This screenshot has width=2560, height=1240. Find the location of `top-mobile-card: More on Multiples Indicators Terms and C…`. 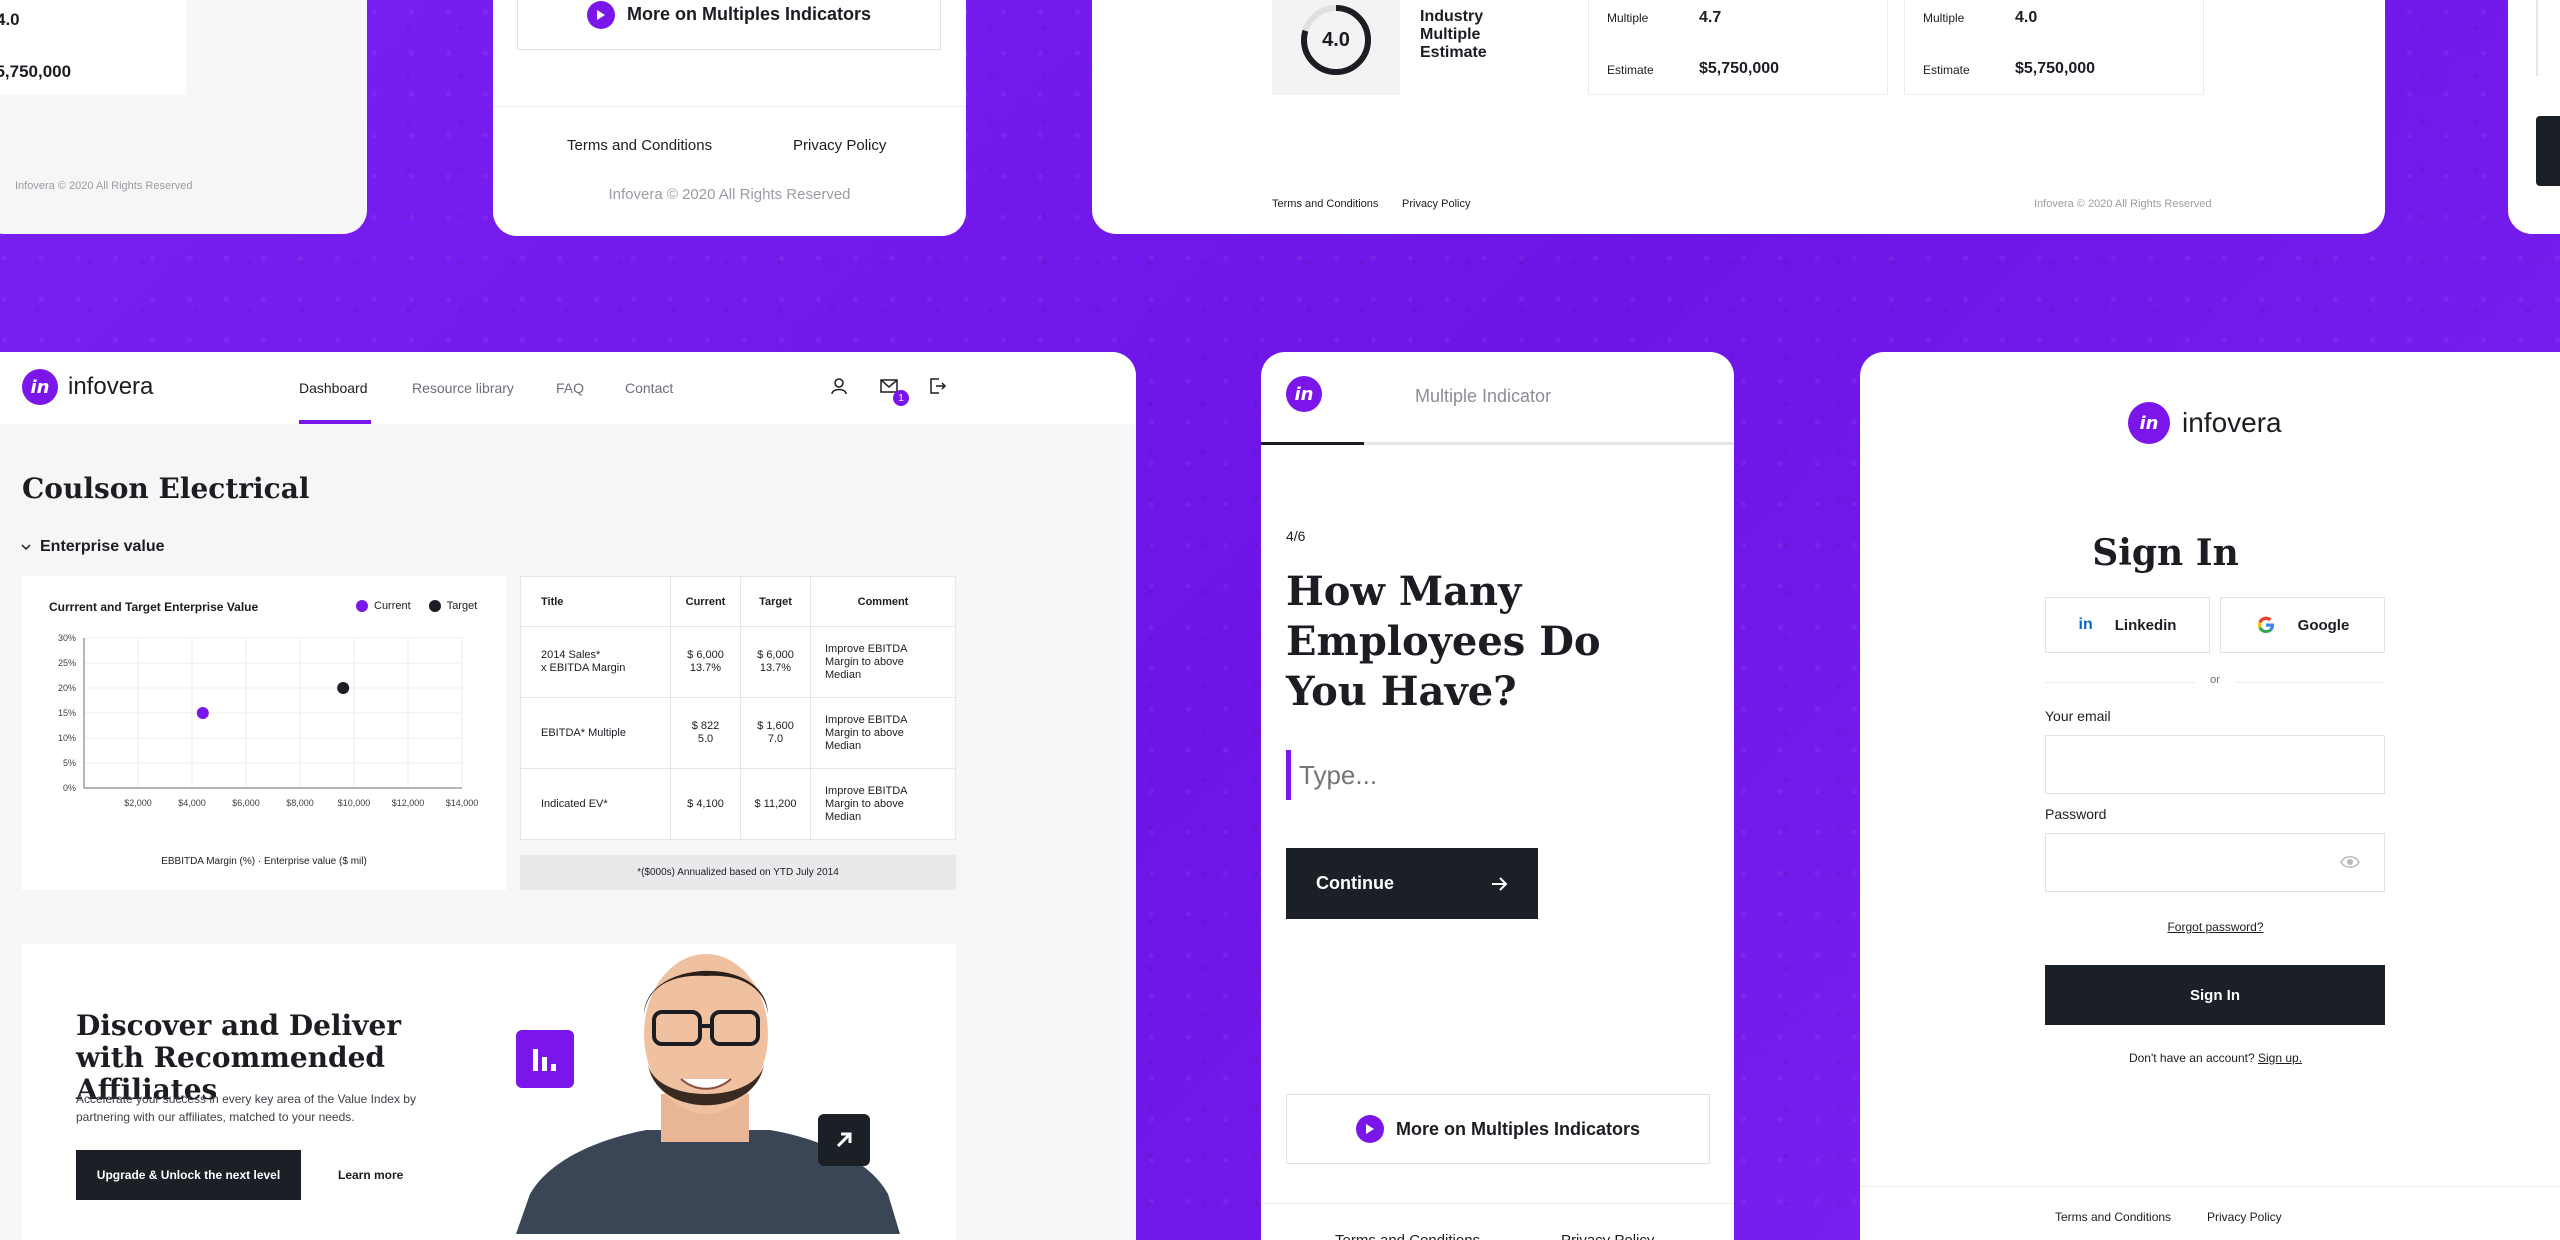

top-mobile-card: More on Multiples Indicators Terms and C… is located at coordinates (729, 118).